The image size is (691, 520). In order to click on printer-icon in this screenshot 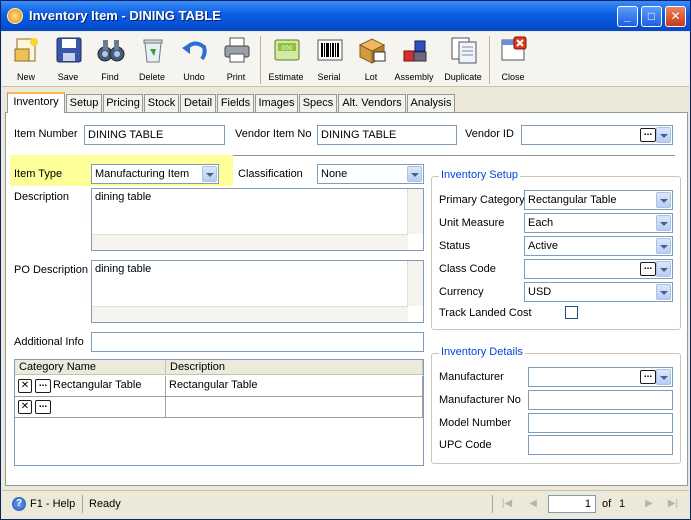, I will do `click(237, 50)`.